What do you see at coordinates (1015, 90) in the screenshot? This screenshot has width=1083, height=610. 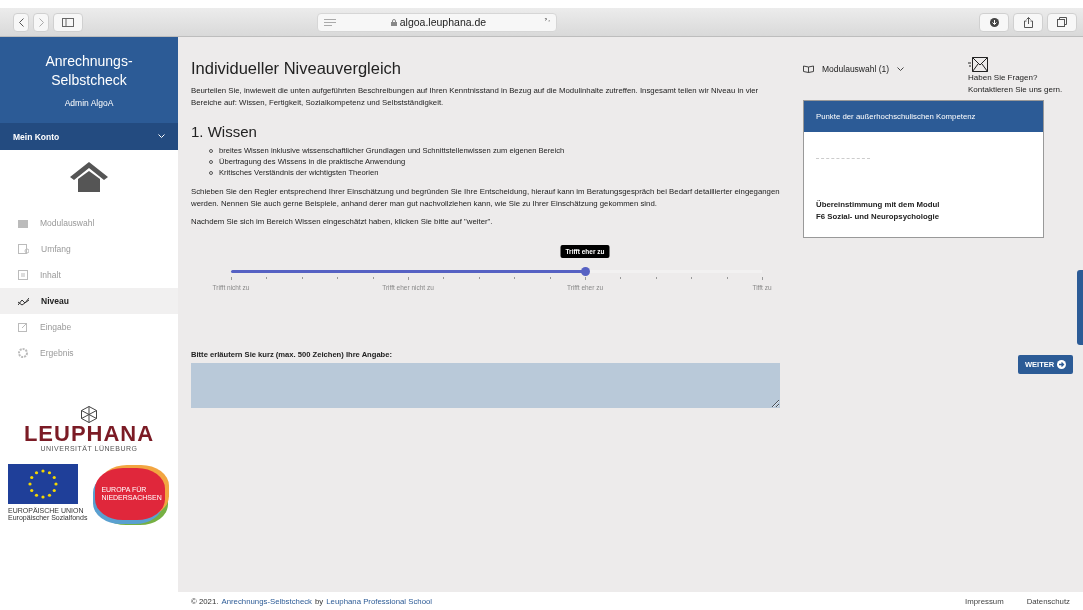 I see `contact-text: Kontaktieren Sie uns gern.` at bounding box center [1015, 90].